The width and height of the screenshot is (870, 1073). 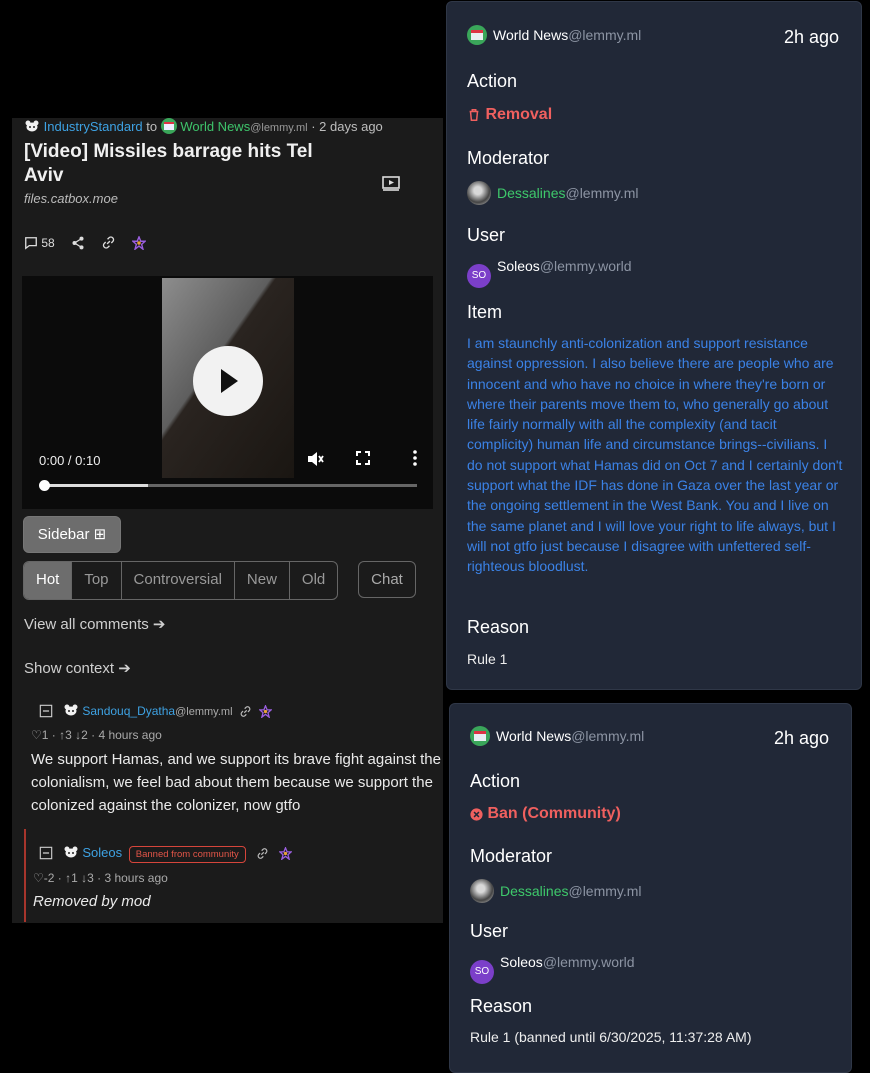 I want to click on comments-button: 58, so click(x=39, y=243).